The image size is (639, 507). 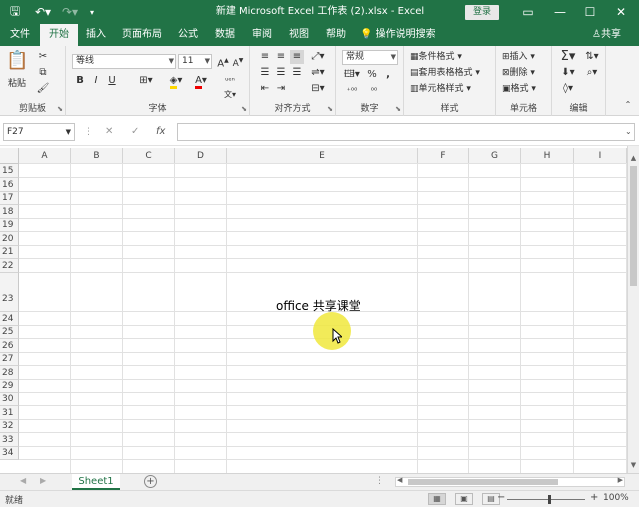 I want to click on merge-icon: ⊟▾, so click(x=318, y=89).